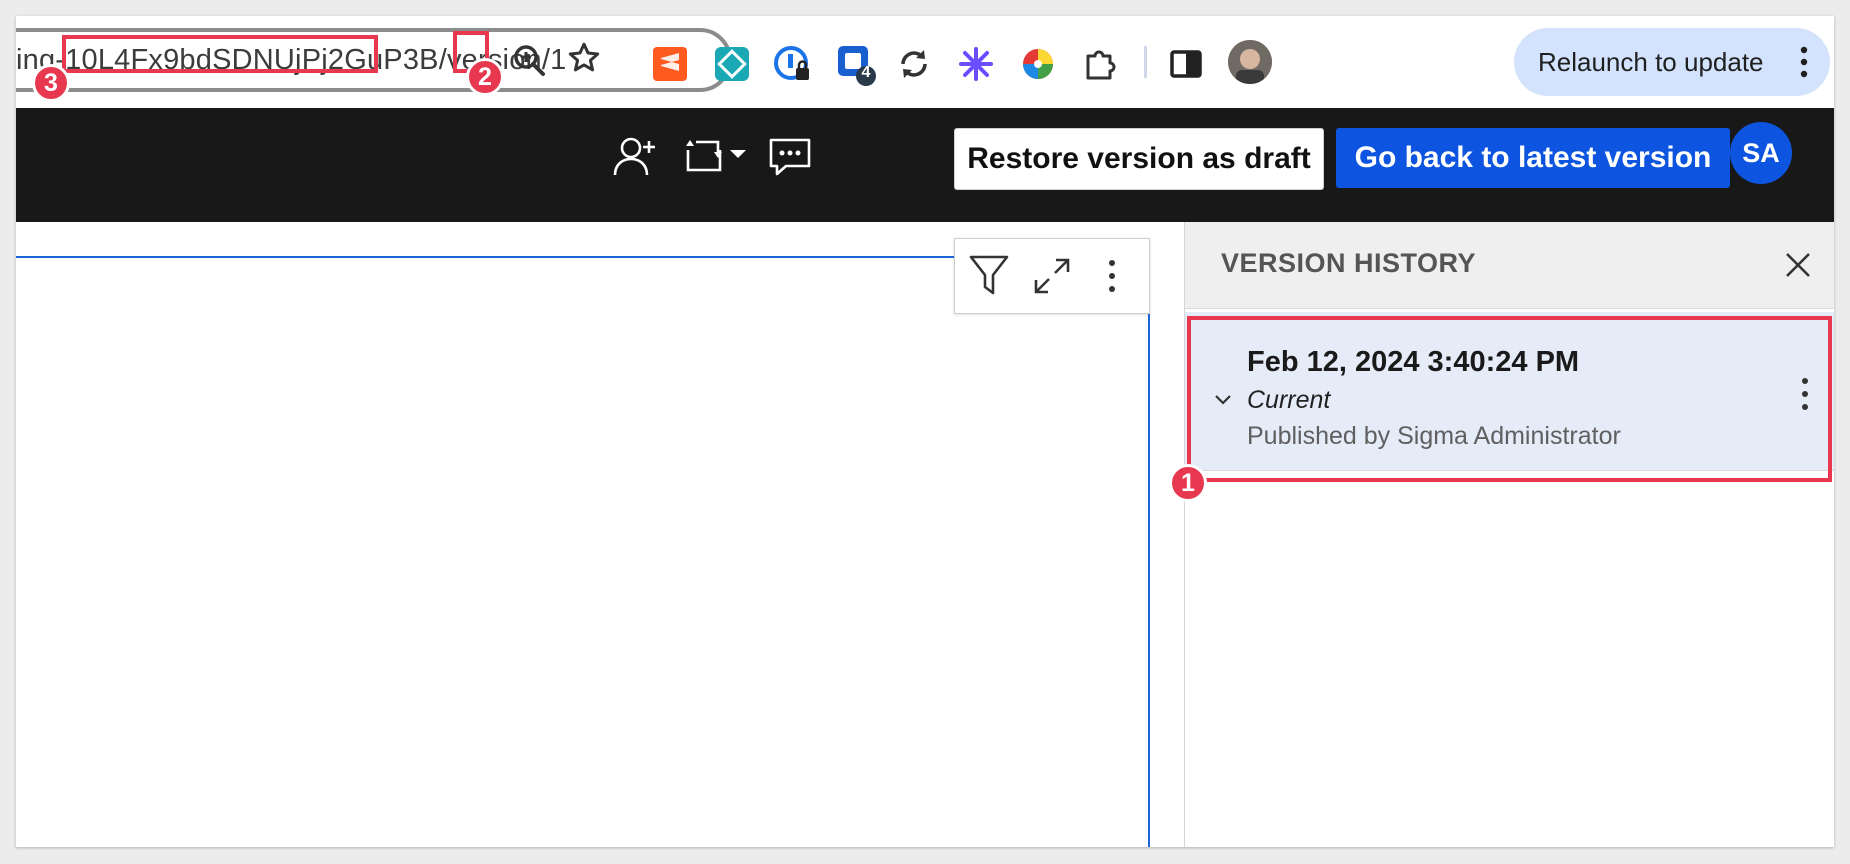 The height and width of the screenshot is (864, 1850). Describe the element at coordinates (1100, 64) in the screenshot. I see `extensions-puzzle-icon` at that location.